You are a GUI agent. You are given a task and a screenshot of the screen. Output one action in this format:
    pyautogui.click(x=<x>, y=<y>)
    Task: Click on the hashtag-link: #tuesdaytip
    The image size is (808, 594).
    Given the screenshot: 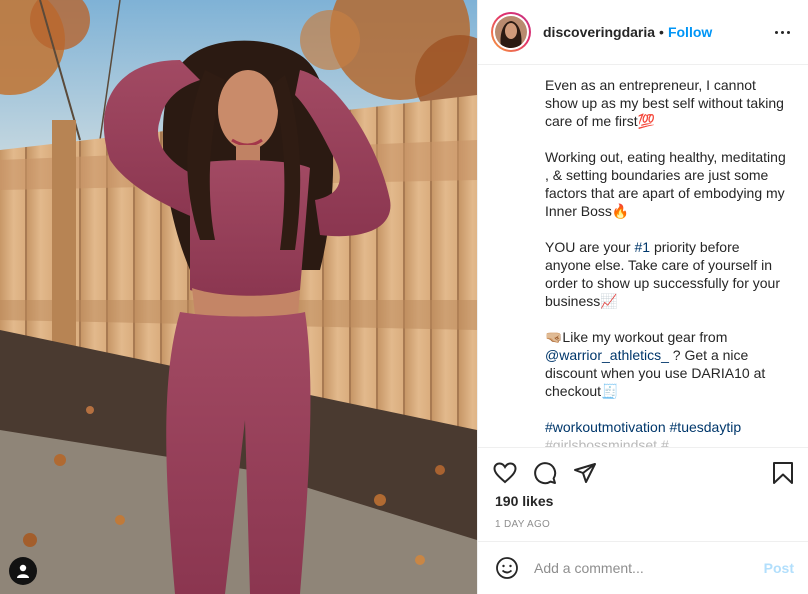 What is the action you would take?
    pyautogui.click(x=706, y=427)
    